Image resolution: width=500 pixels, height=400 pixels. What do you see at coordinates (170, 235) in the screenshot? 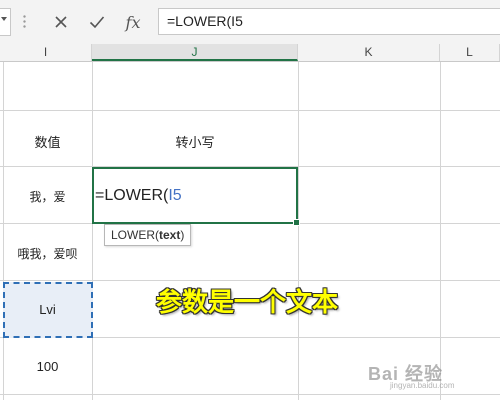
I see `tooltip-argument: text` at bounding box center [170, 235].